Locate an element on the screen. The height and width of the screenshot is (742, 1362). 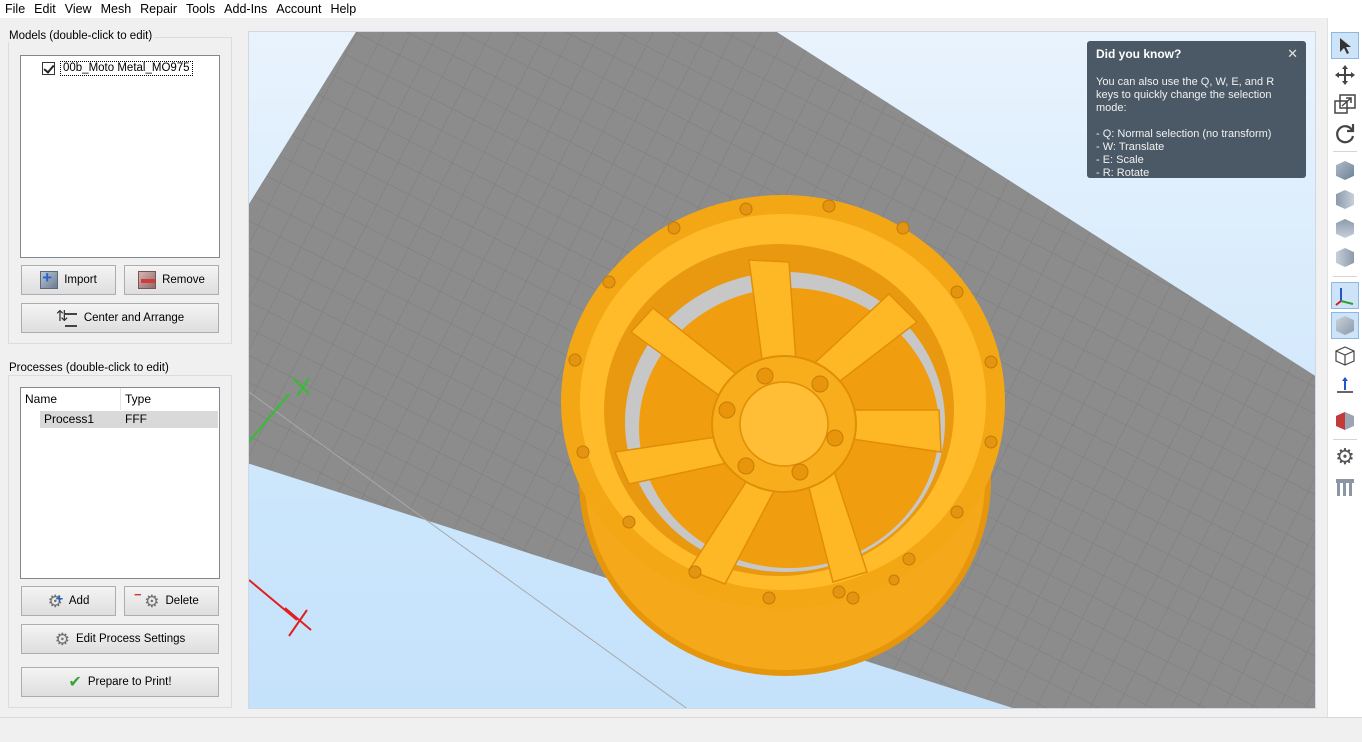
edit-process-label: Edit Process Settings is located at coordinates (130, 639).